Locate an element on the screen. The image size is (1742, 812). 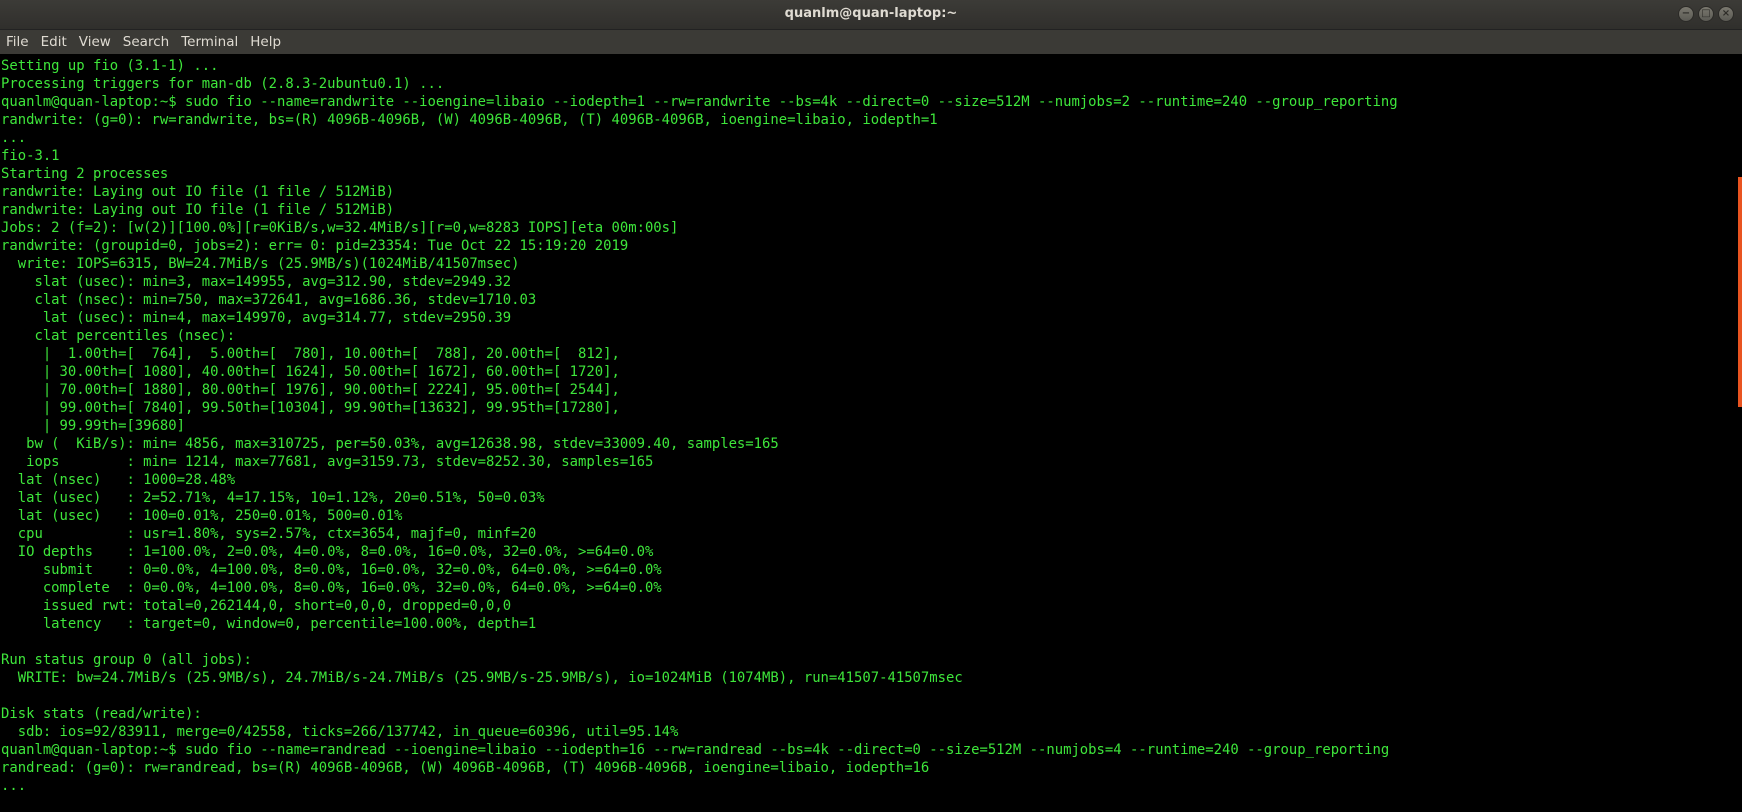
menu-view: View is located at coordinates (95, 42).